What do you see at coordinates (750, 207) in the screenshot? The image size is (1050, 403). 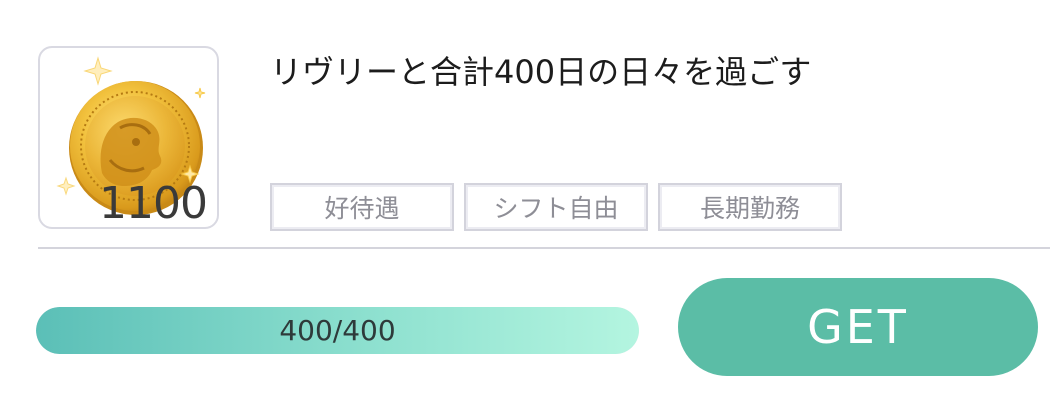 I see `tag-long-term: 長期勤務` at bounding box center [750, 207].